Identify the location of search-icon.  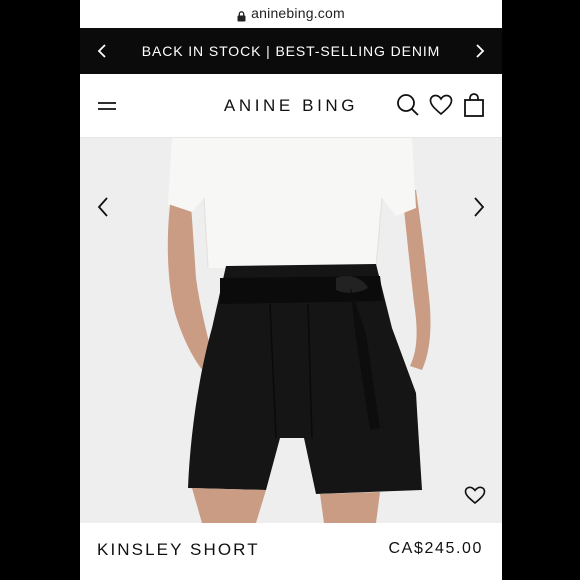
(408, 105).